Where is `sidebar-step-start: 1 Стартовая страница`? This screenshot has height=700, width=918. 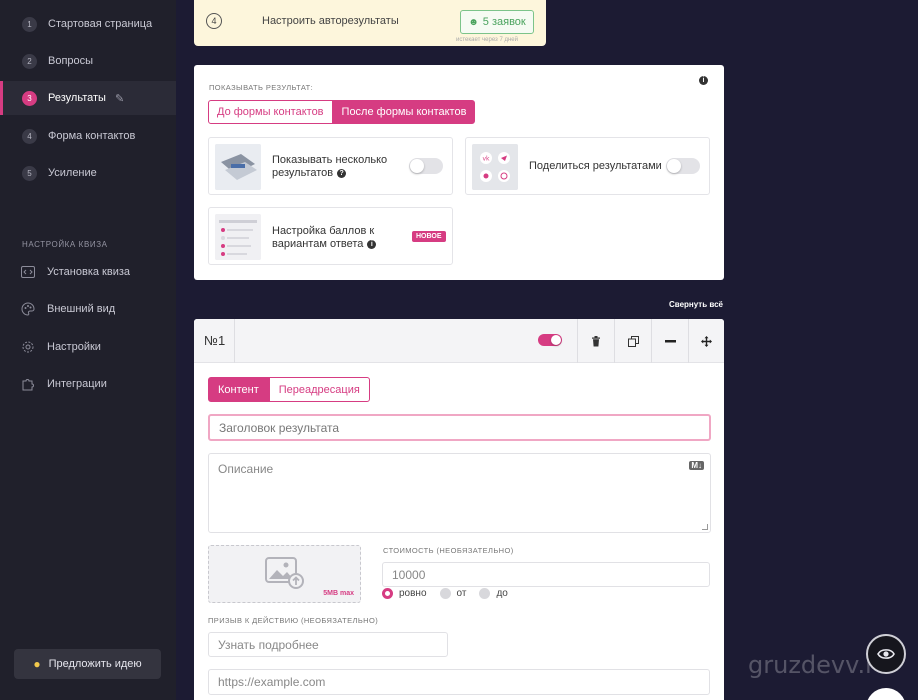
sidebar-step-start: 1 Стартовая страница is located at coordinates (88, 24).